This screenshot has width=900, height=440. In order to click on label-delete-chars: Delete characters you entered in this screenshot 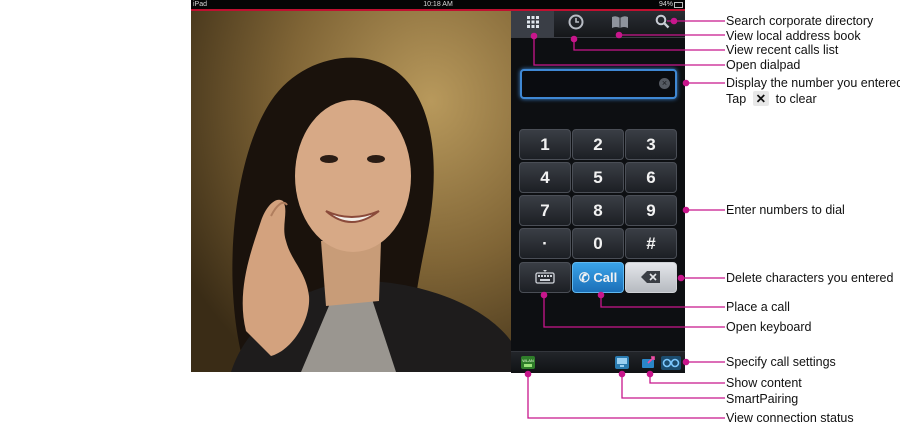, I will do `click(810, 278)`.